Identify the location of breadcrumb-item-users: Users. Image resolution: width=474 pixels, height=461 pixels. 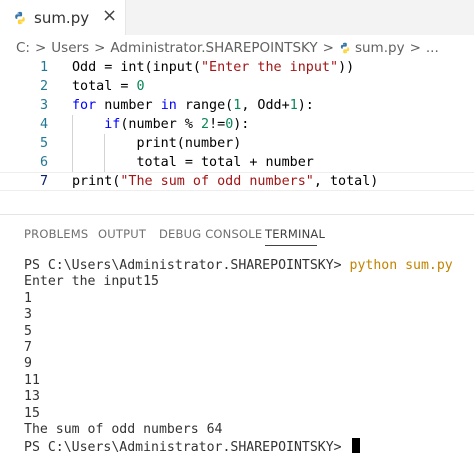
(70, 48).